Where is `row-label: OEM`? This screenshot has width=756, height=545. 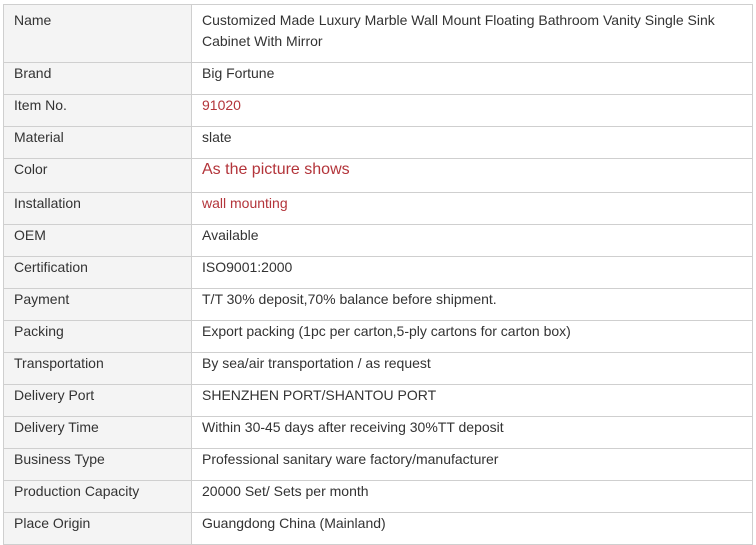
row-label: OEM is located at coordinates (97, 240).